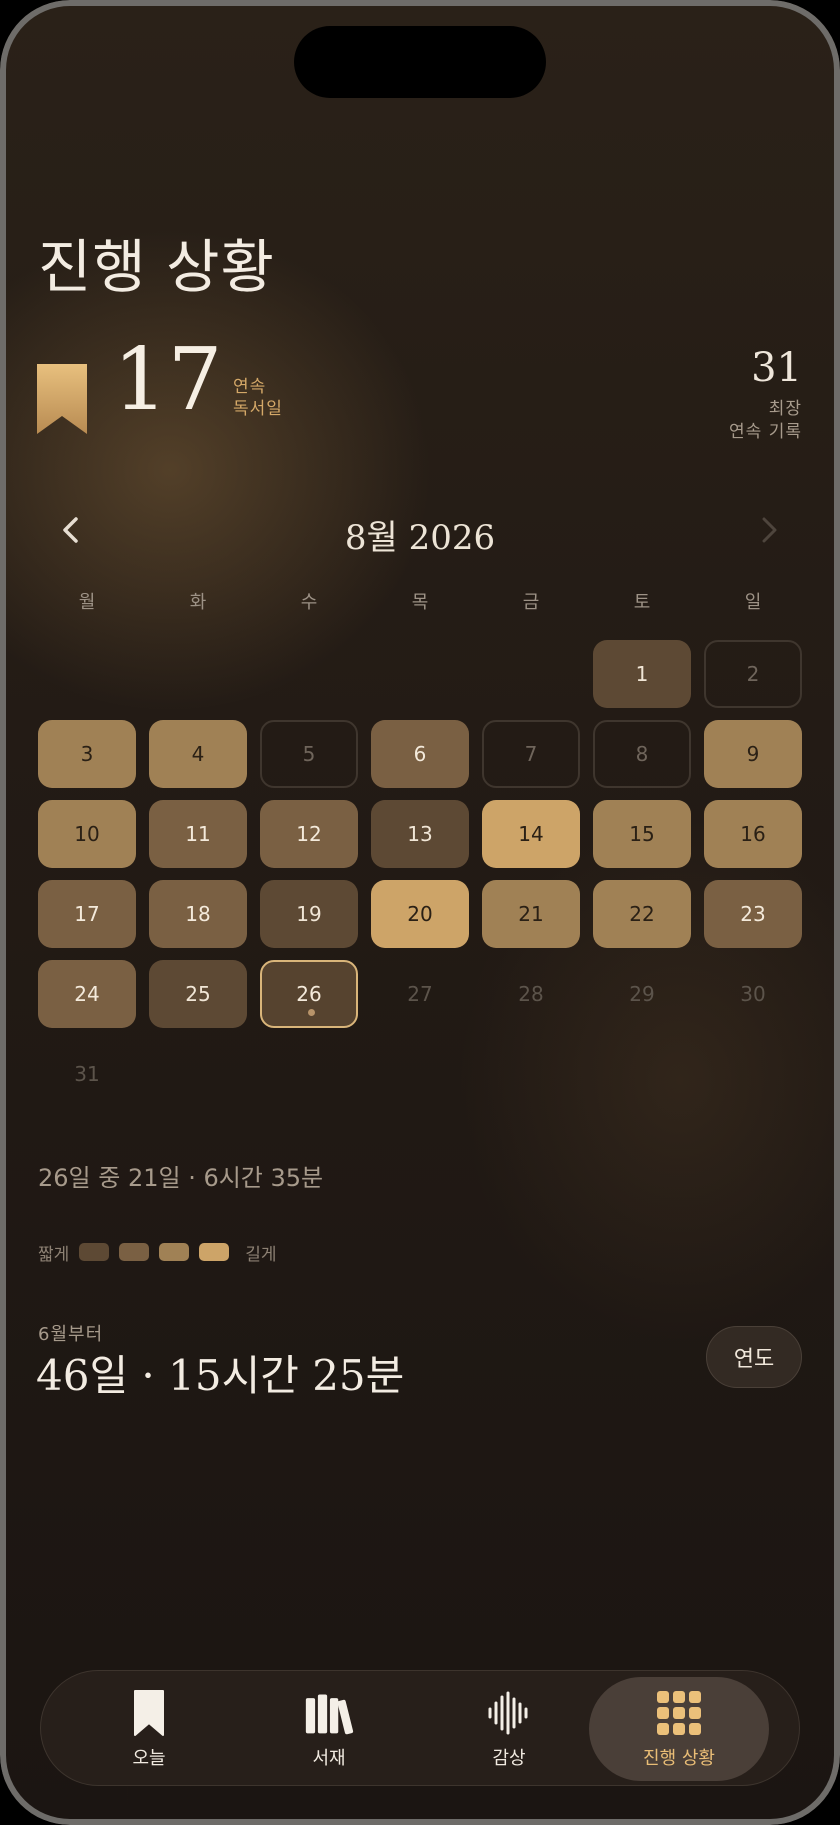 Image resolution: width=840 pixels, height=1825 pixels. Describe the element at coordinates (157, 1252) in the screenshot. I see `legend: 짧게 길게` at that location.